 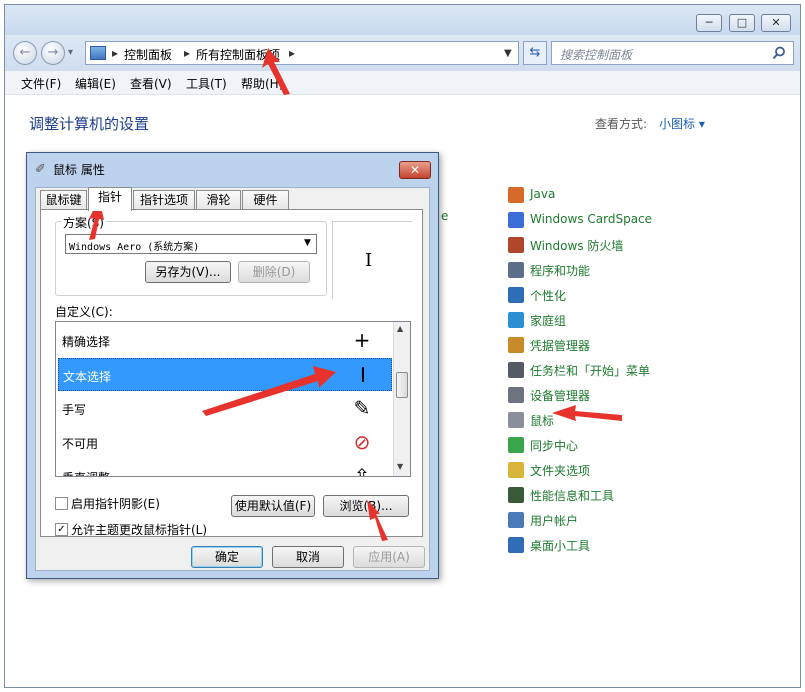 I want to click on cp-item: 家庭组, so click(x=608, y=321).